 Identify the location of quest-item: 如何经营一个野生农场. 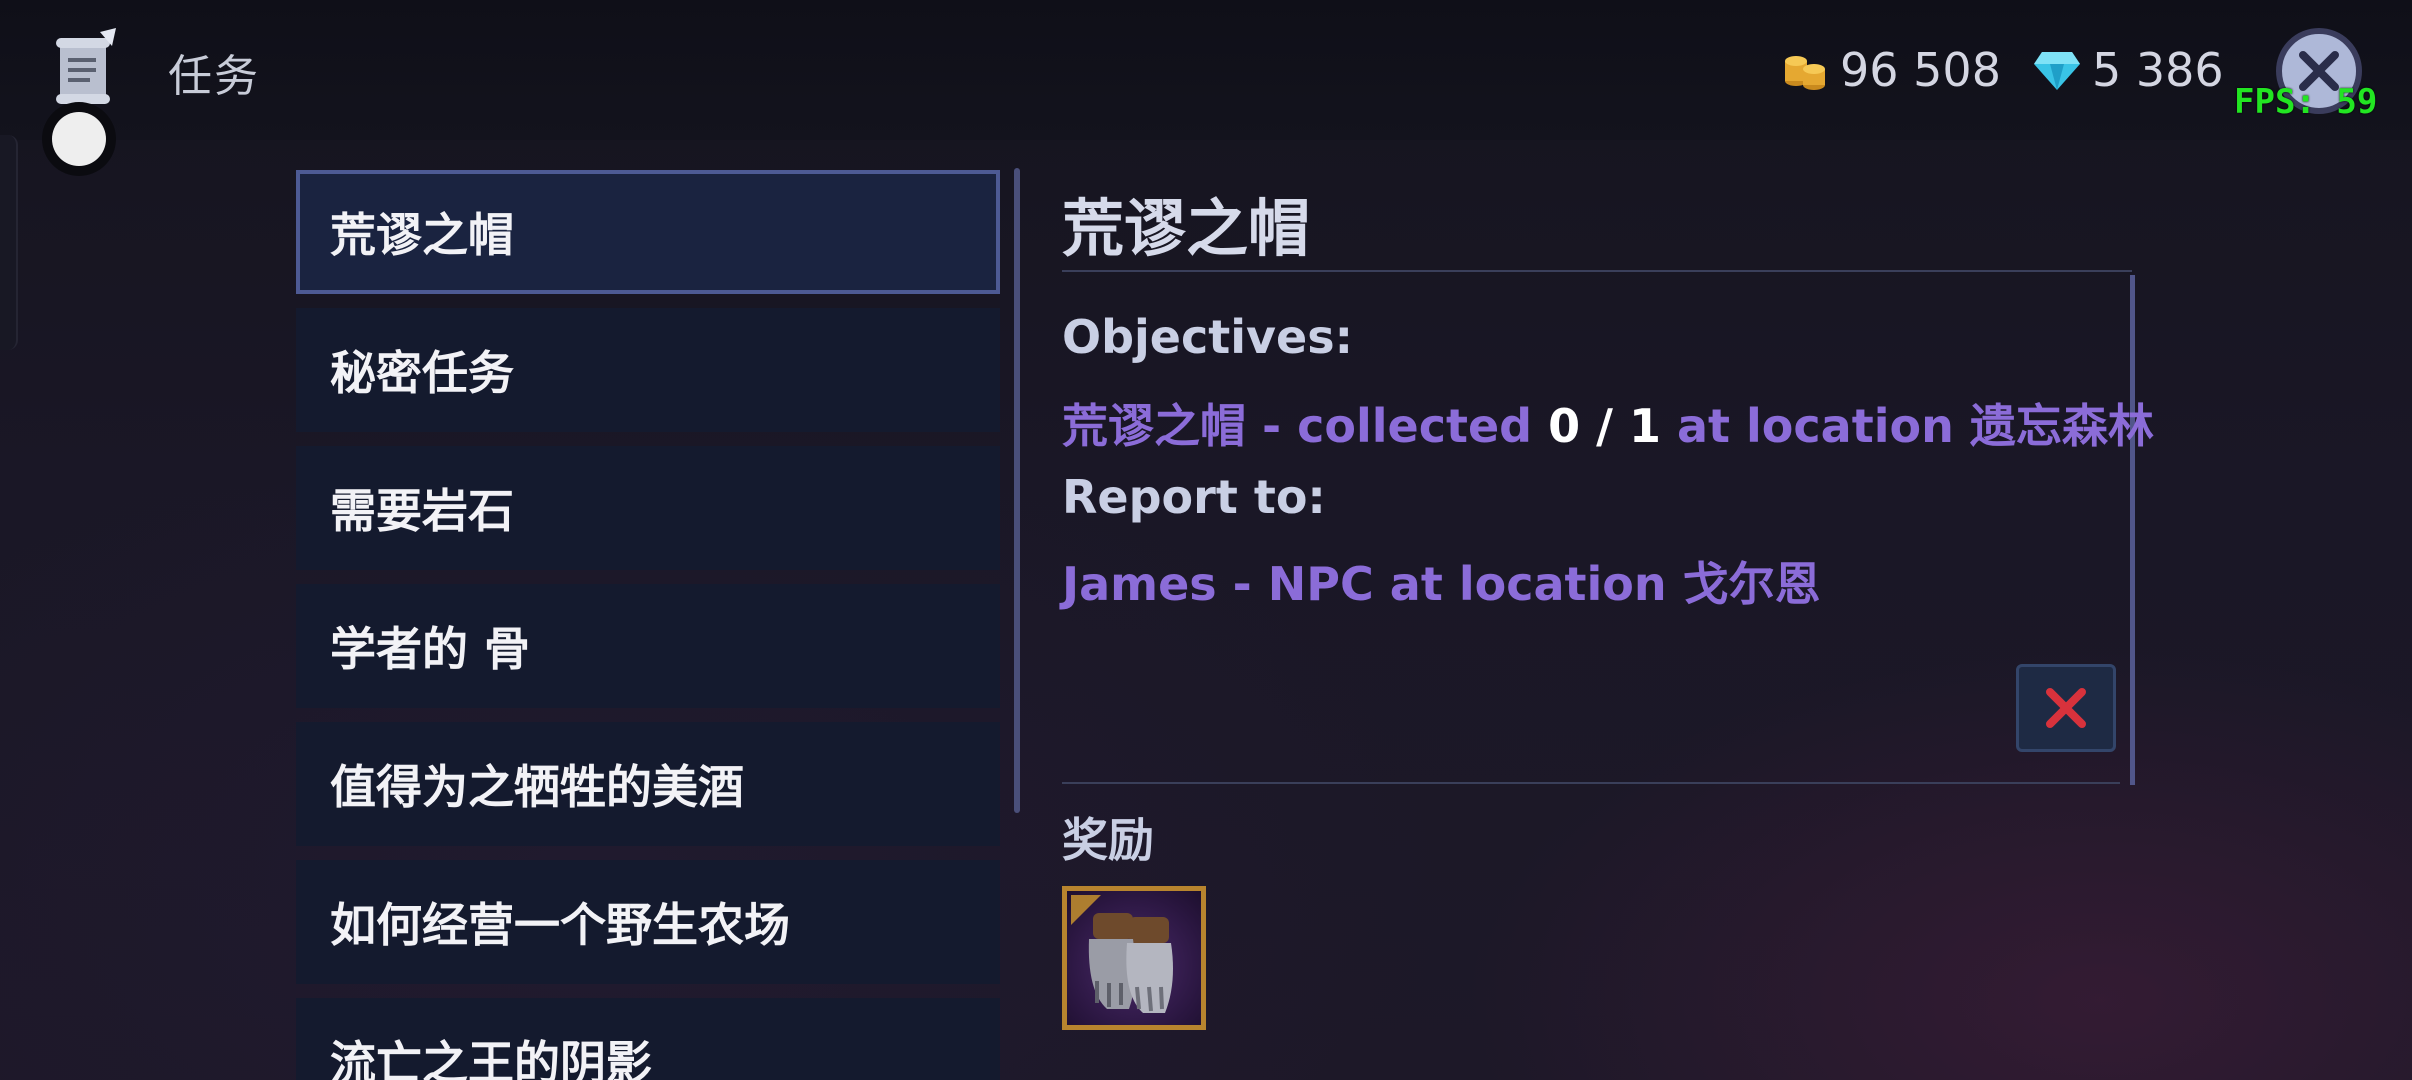
(648, 922).